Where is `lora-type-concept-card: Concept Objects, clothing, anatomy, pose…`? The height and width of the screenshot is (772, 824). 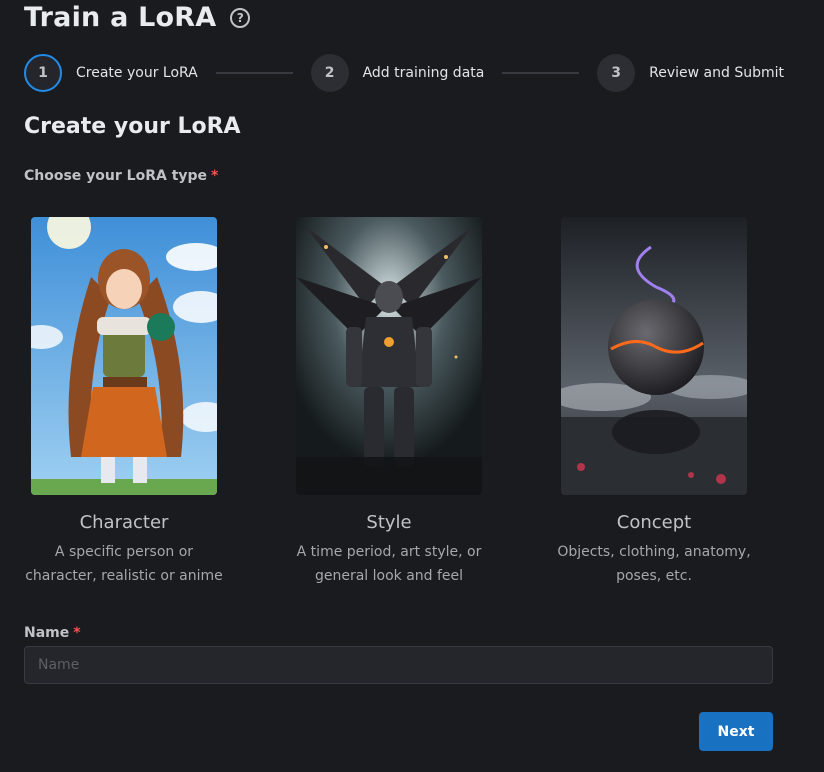 lora-type-concept-card: Concept Objects, clothing, anatomy, pose… is located at coordinates (654, 402).